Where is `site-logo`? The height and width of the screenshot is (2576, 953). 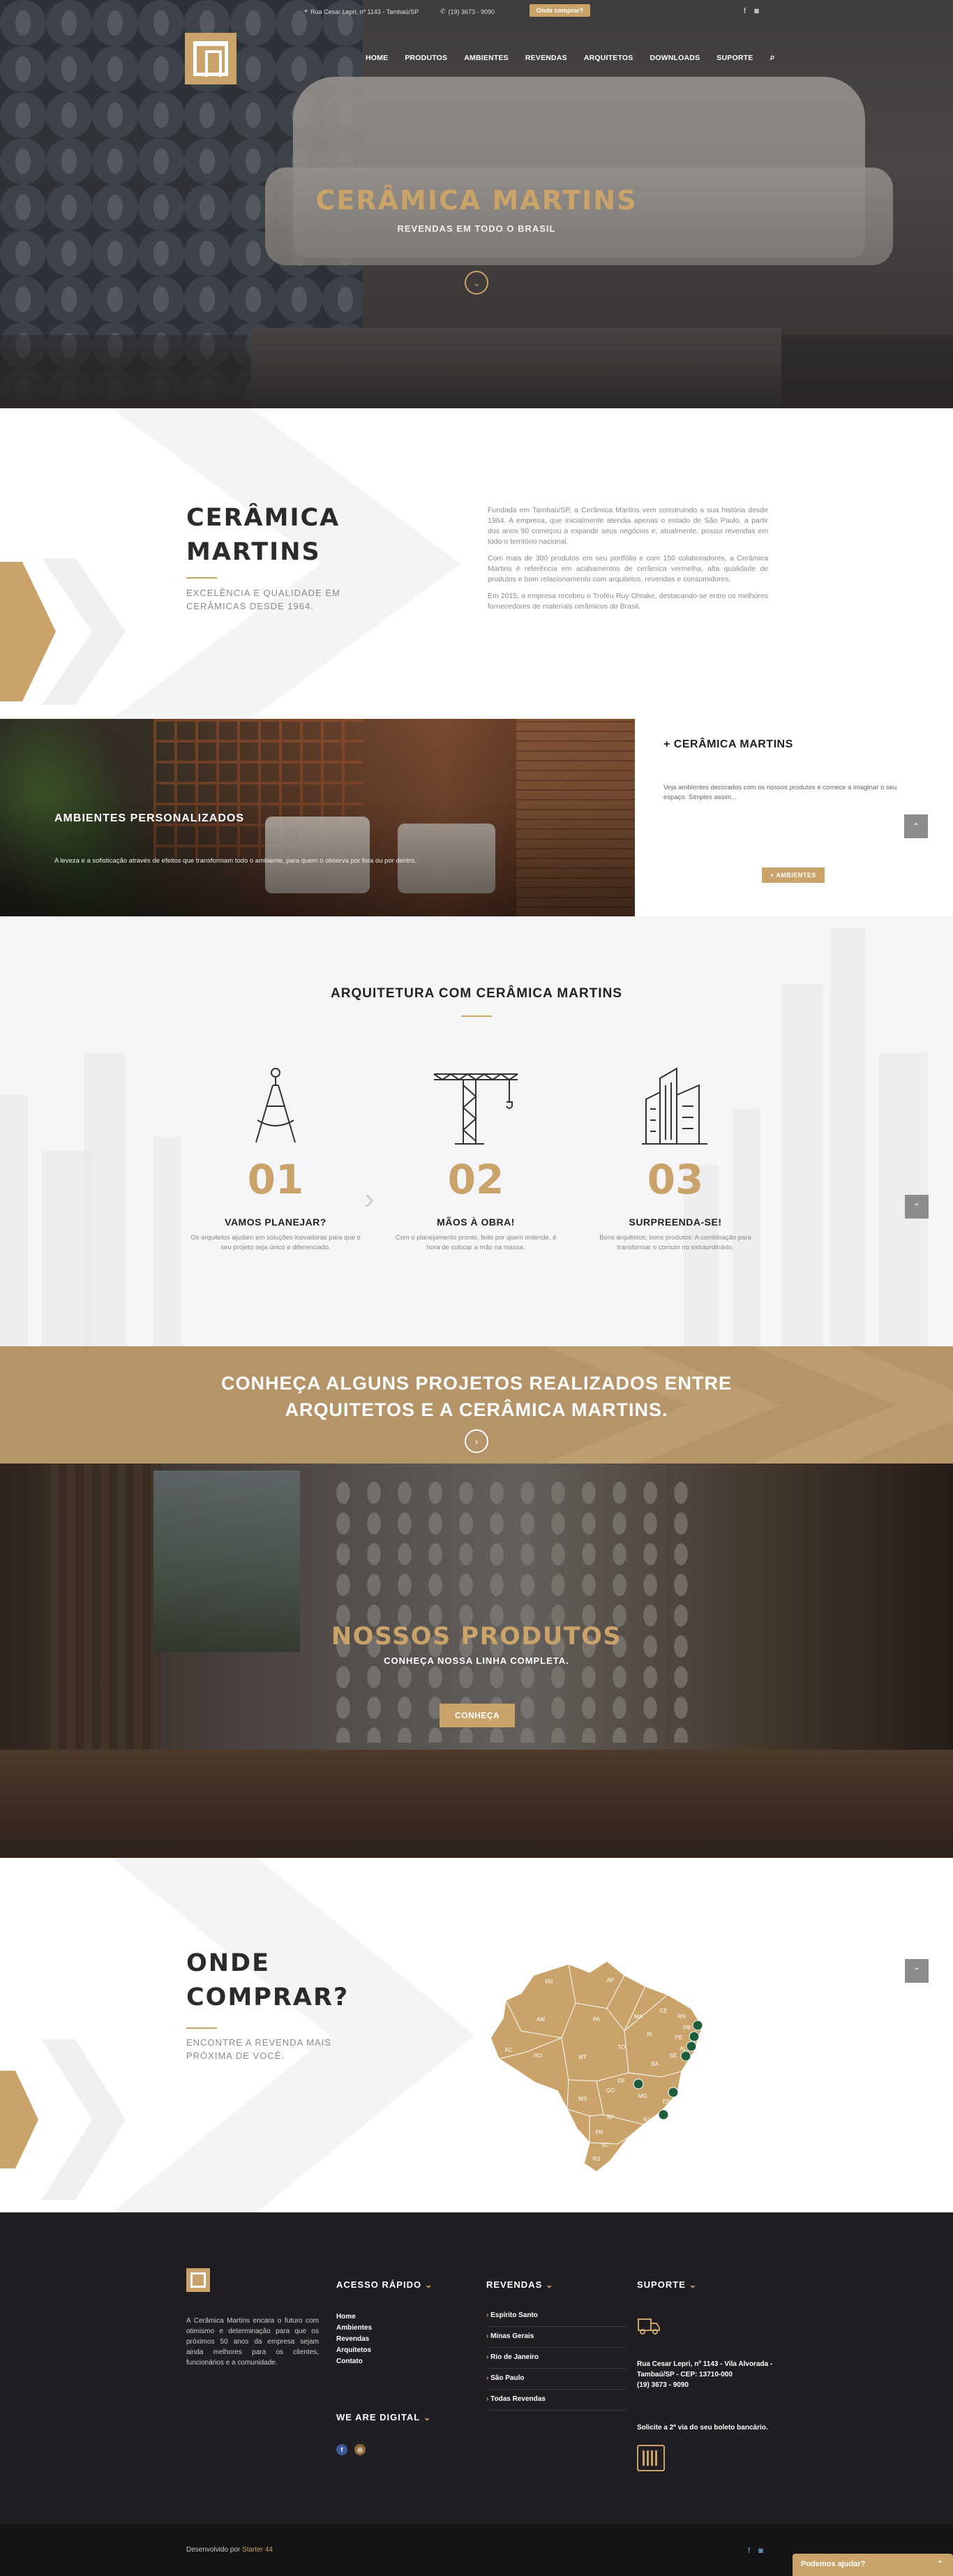
site-logo is located at coordinates (211, 59).